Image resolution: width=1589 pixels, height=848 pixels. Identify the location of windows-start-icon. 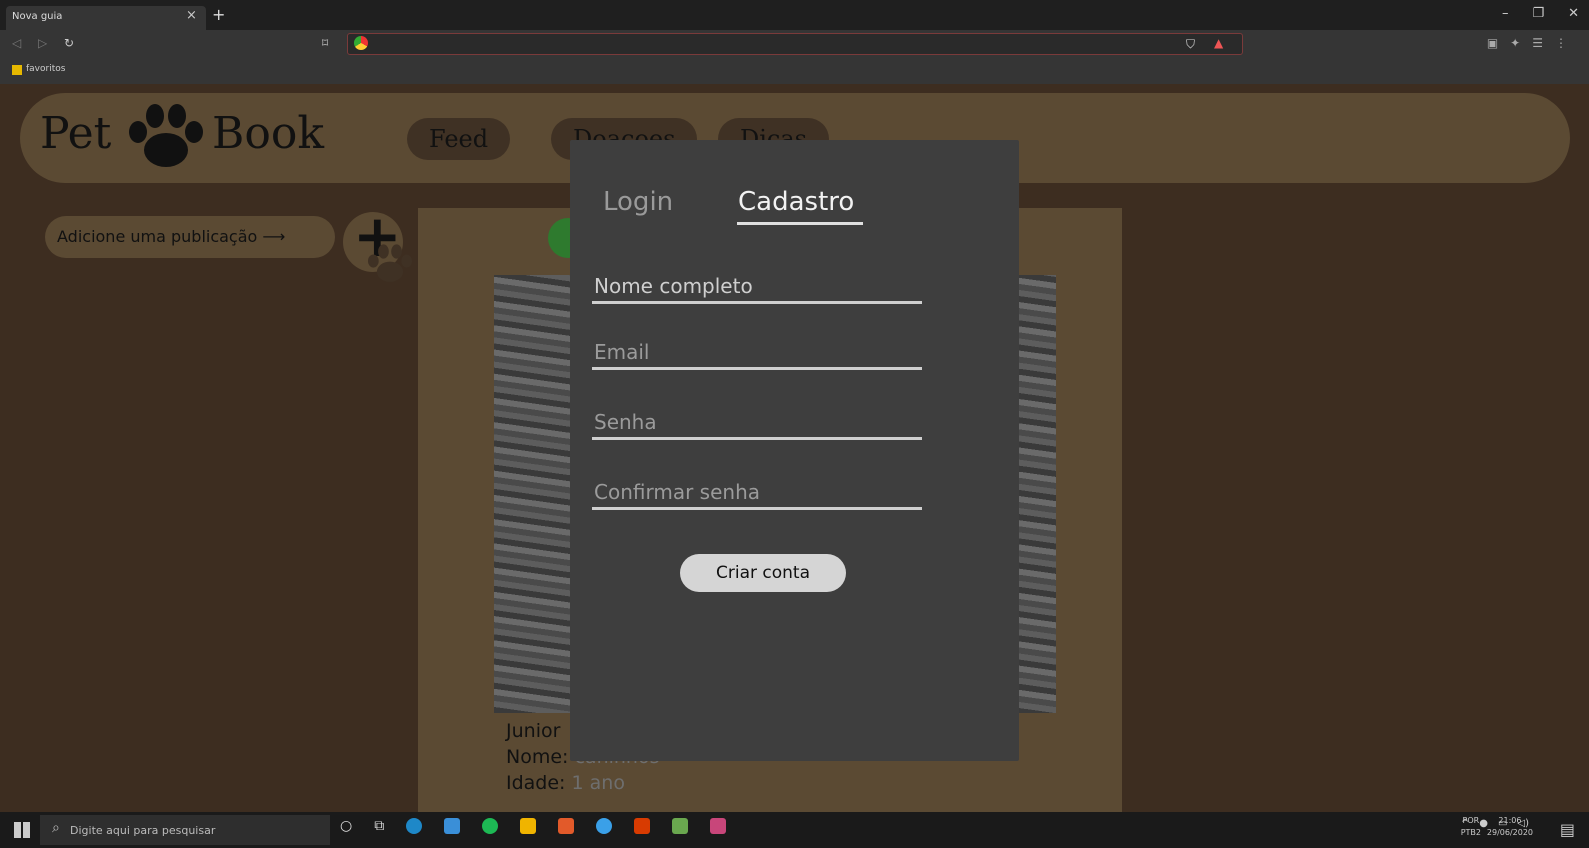
(22, 830).